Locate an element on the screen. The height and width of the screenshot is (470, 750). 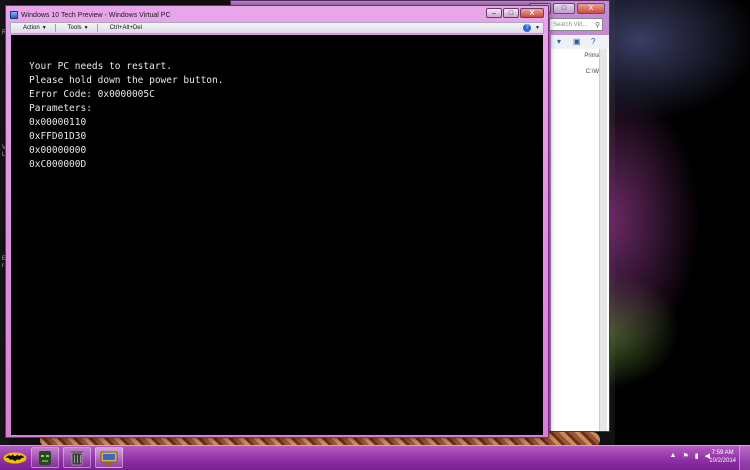
action-center-flag-icon: ⚑ is located at coordinates (685, 456).